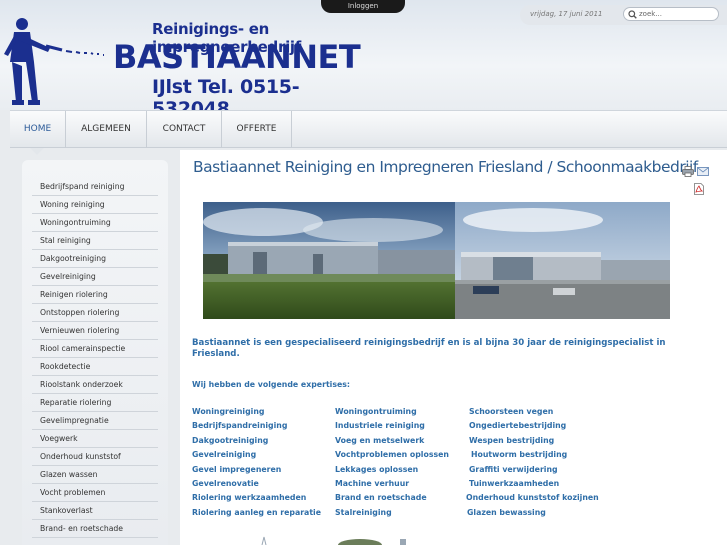 The width and height of the screenshot is (727, 545). Describe the element at coordinates (511, 411) in the screenshot. I see `expertise-link: Schoorsteen vegen` at that location.